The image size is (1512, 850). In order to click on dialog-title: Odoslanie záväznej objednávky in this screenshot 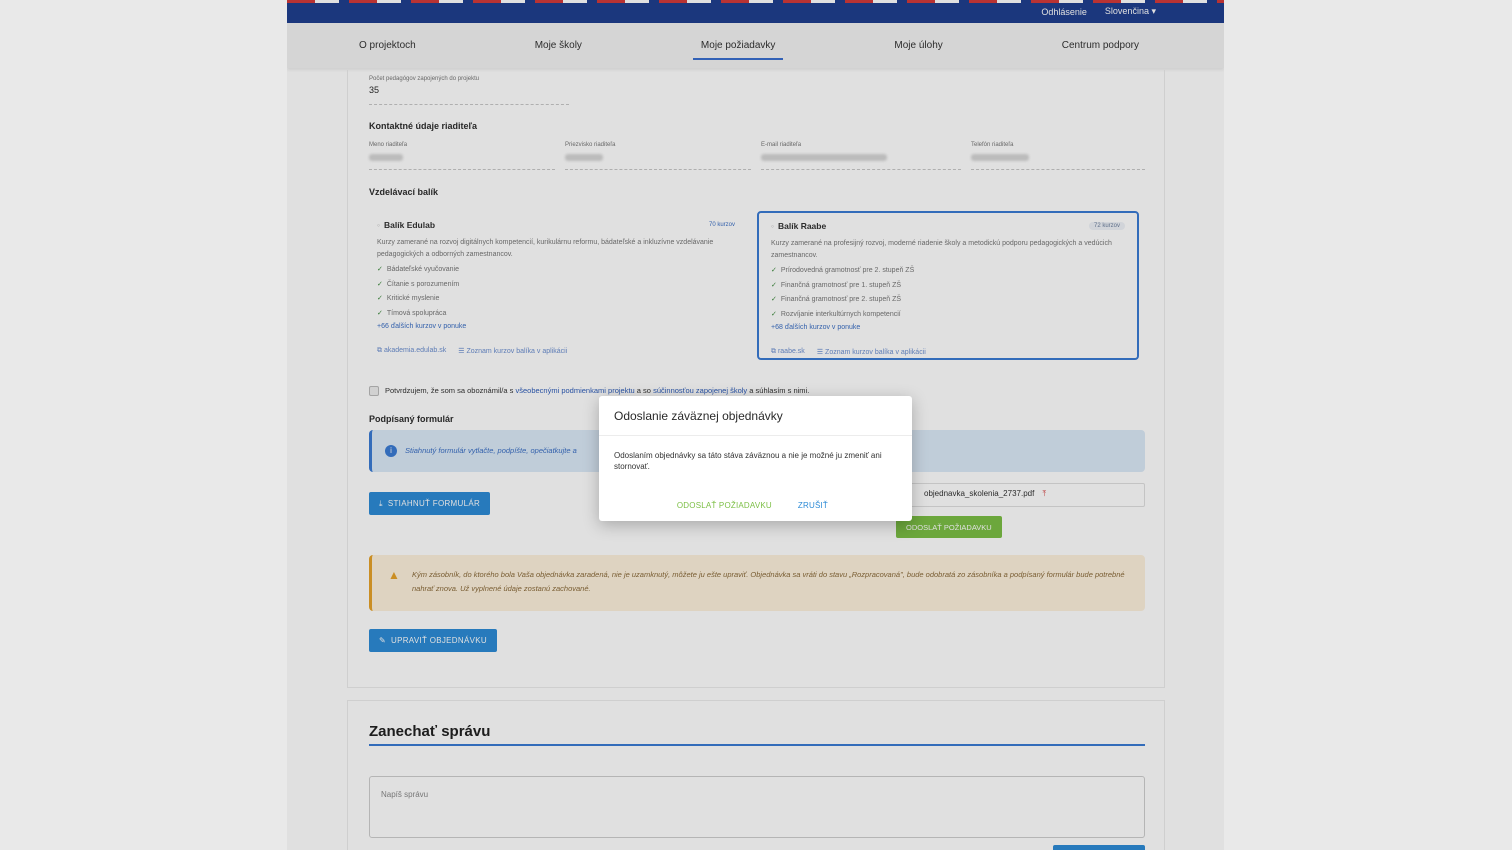, I will do `click(755, 416)`.